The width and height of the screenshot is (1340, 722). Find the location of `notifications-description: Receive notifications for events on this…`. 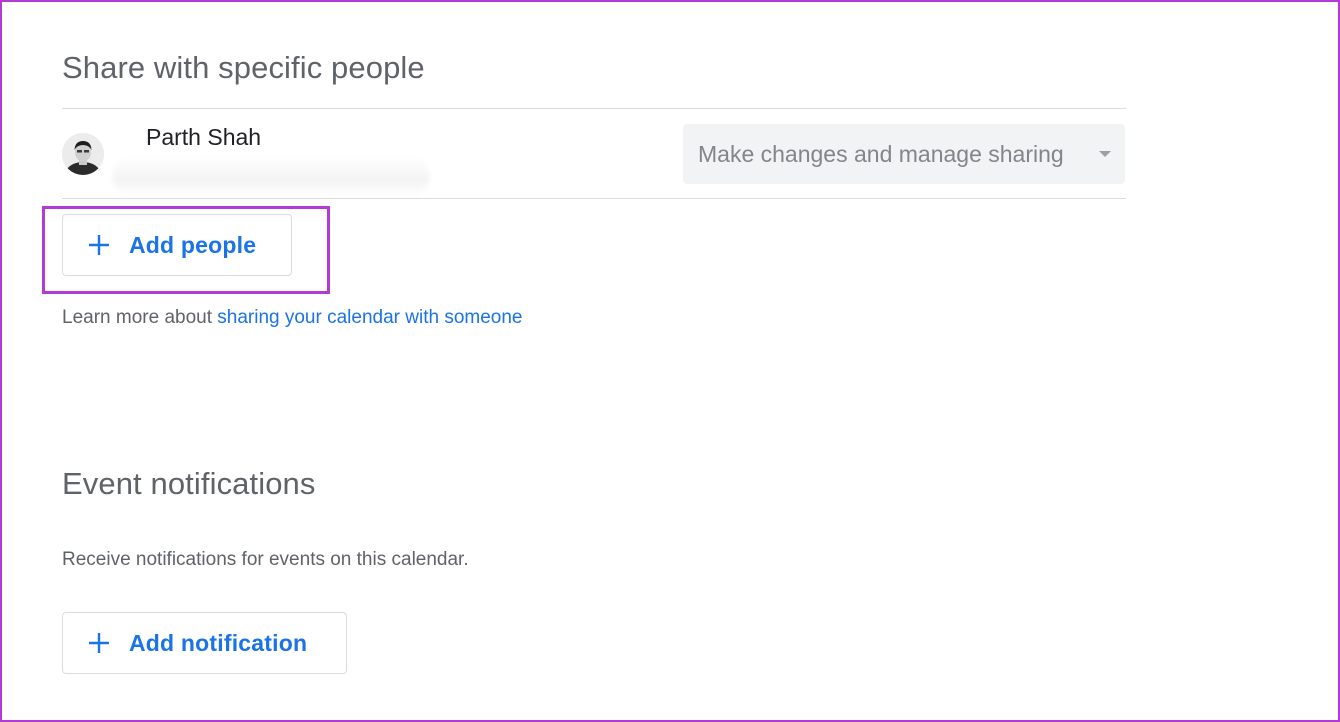

notifications-description: Receive notifications for events on this… is located at coordinates (265, 559).